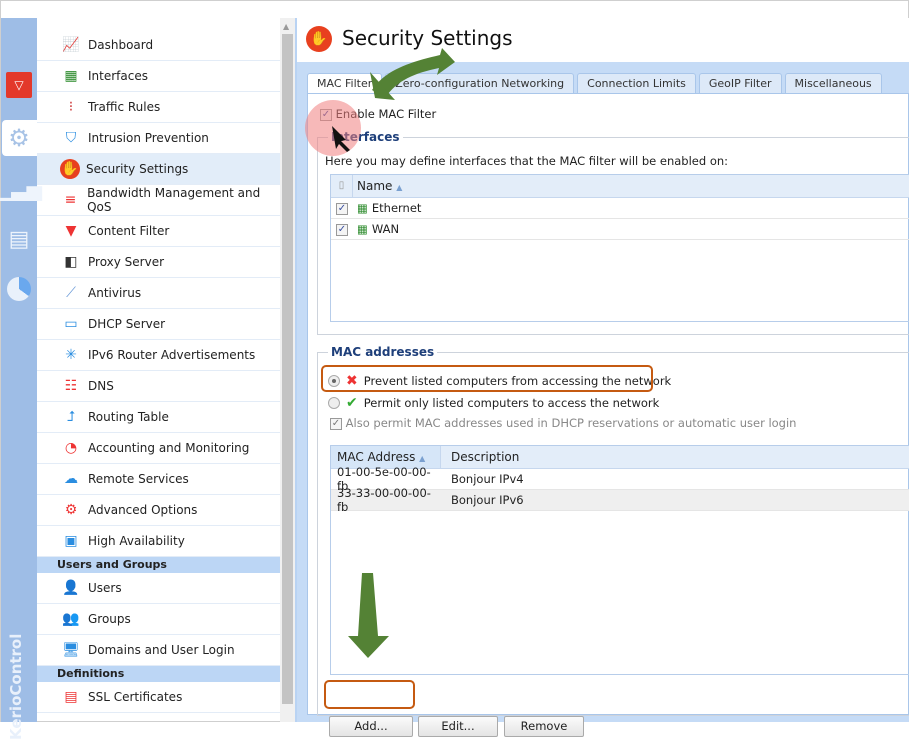 The height and width of the screenshot is (740, 909). I want to click on sidebar-item-bandwidth-management-and-qos: ≡ Bandwidth Management and QoS, so click(158, 200).